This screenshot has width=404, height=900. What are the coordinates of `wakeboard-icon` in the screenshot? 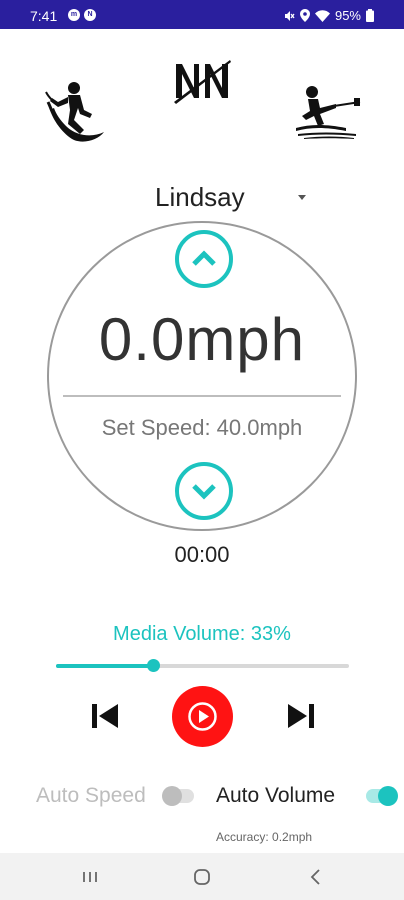 It's located at (329, 112).